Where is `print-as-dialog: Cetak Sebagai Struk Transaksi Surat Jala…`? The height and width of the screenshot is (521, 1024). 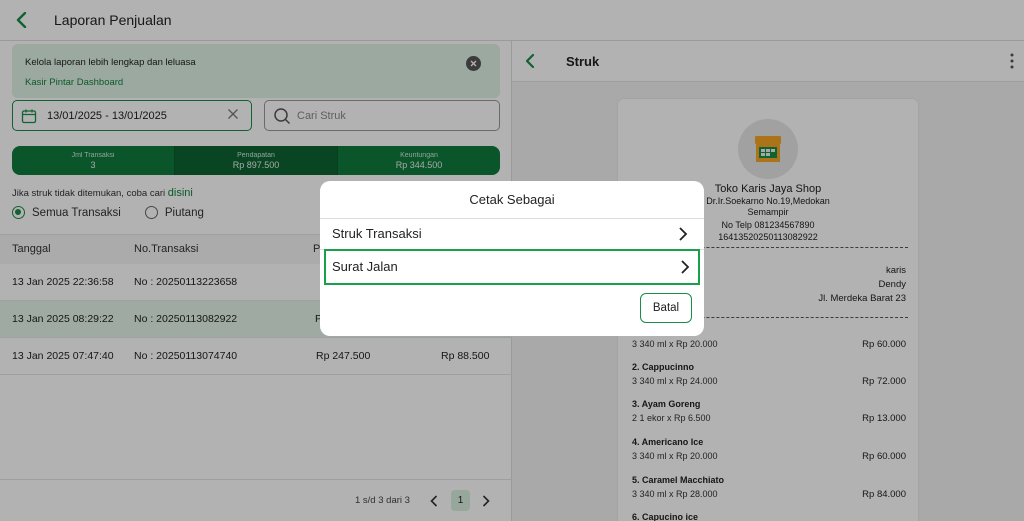
print-as-dialog: Cetak Sebagai Struk Transaksi Surat Jala… is located at coordinates (512, 258).